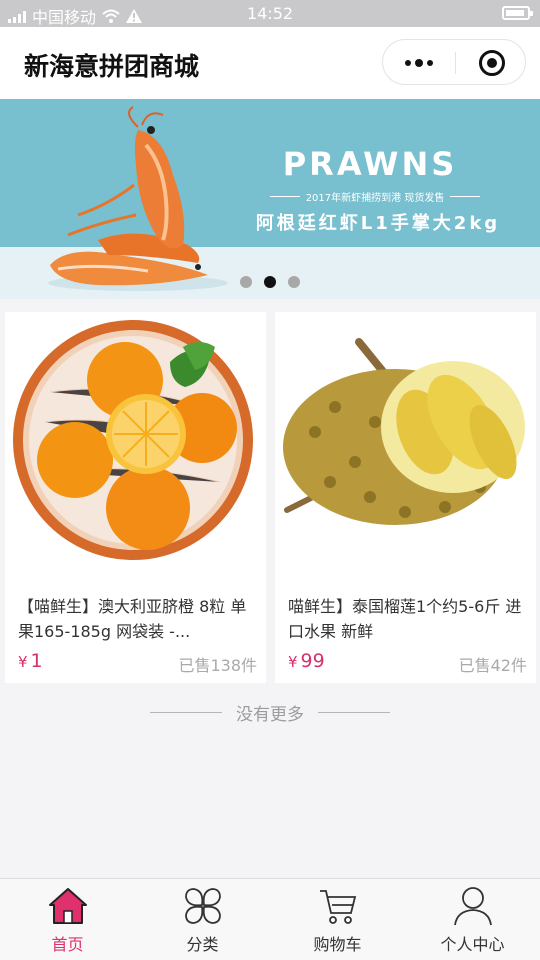 The width and height of the screenshot is (540, 960). I want to click on sold-count: 已售42件, so click(492, 665).